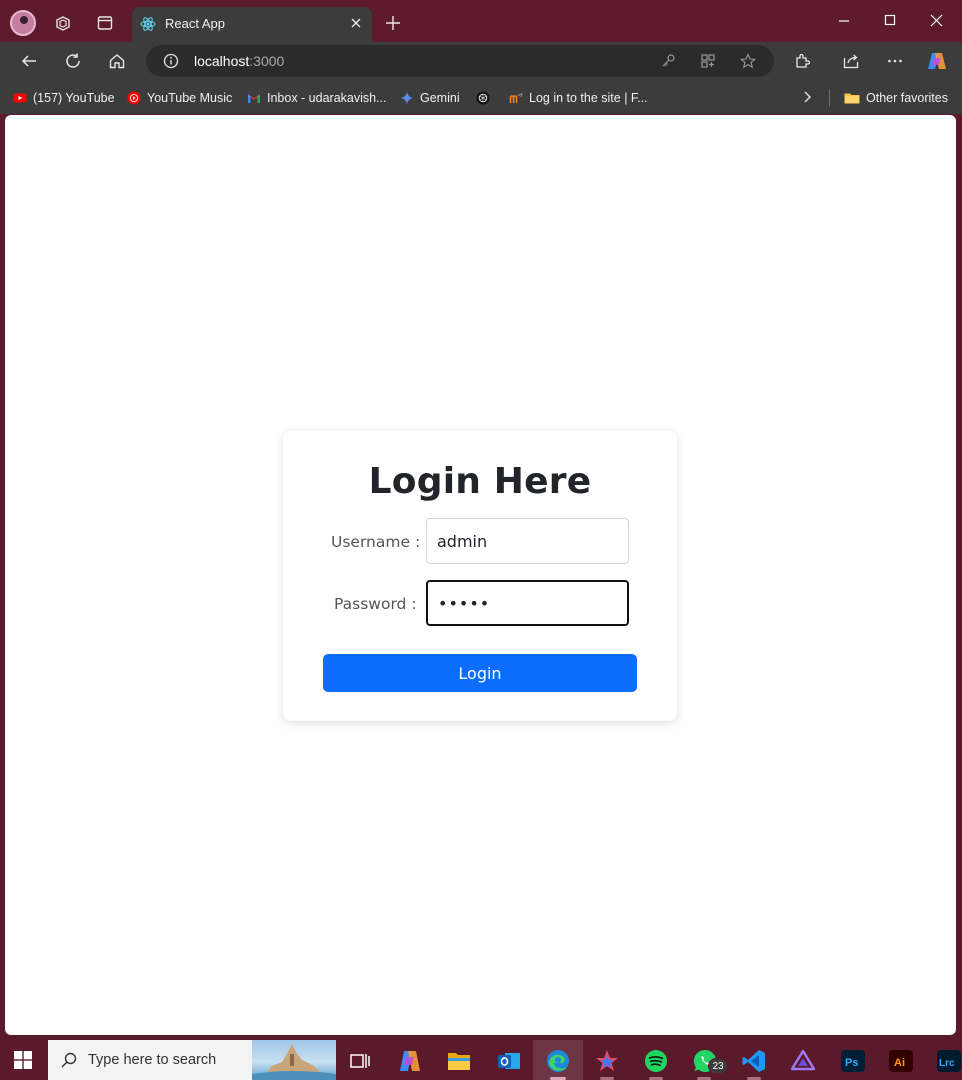  Describe the element at coordinates (407, 98) in the screenshot. I see `gemini-icon` at that location.